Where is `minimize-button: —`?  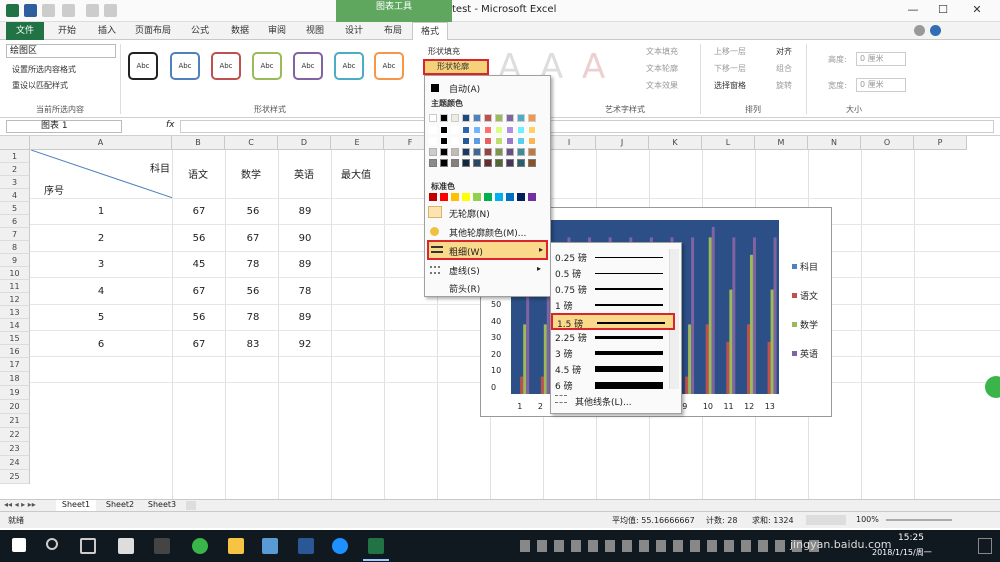
minimize-button: — is located at coordinates (913, 11).